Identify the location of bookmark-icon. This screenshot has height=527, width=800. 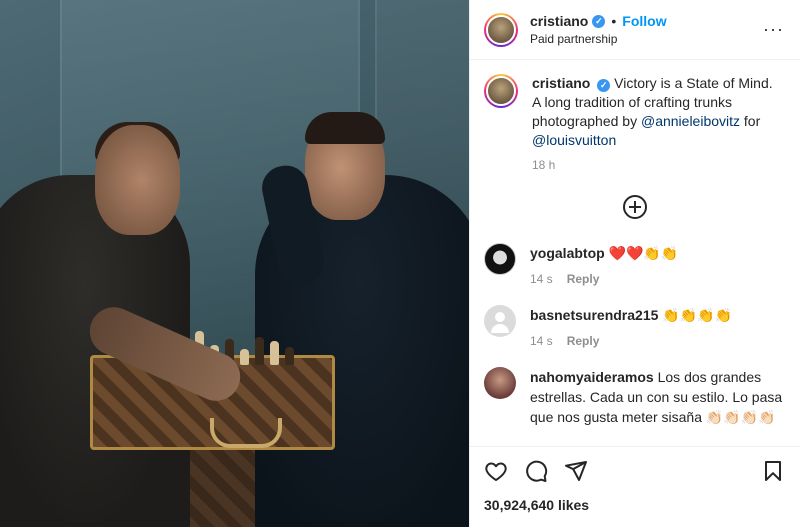
(773, 470).